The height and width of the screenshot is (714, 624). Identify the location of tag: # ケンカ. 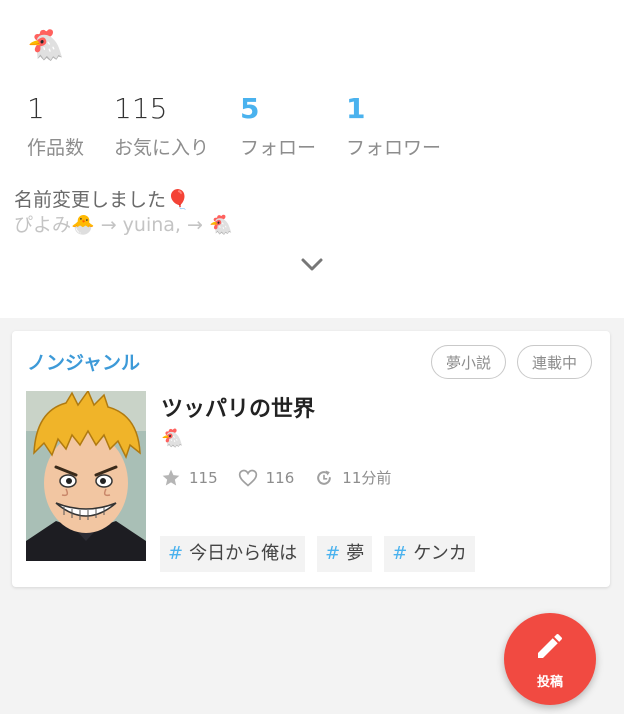
(429, 554).